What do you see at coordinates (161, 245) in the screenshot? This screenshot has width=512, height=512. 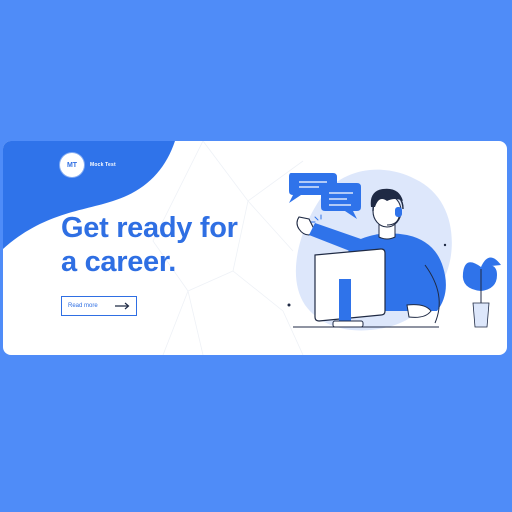 I see `page-title: Get ready for a career.` at bounding box center [161, 245].